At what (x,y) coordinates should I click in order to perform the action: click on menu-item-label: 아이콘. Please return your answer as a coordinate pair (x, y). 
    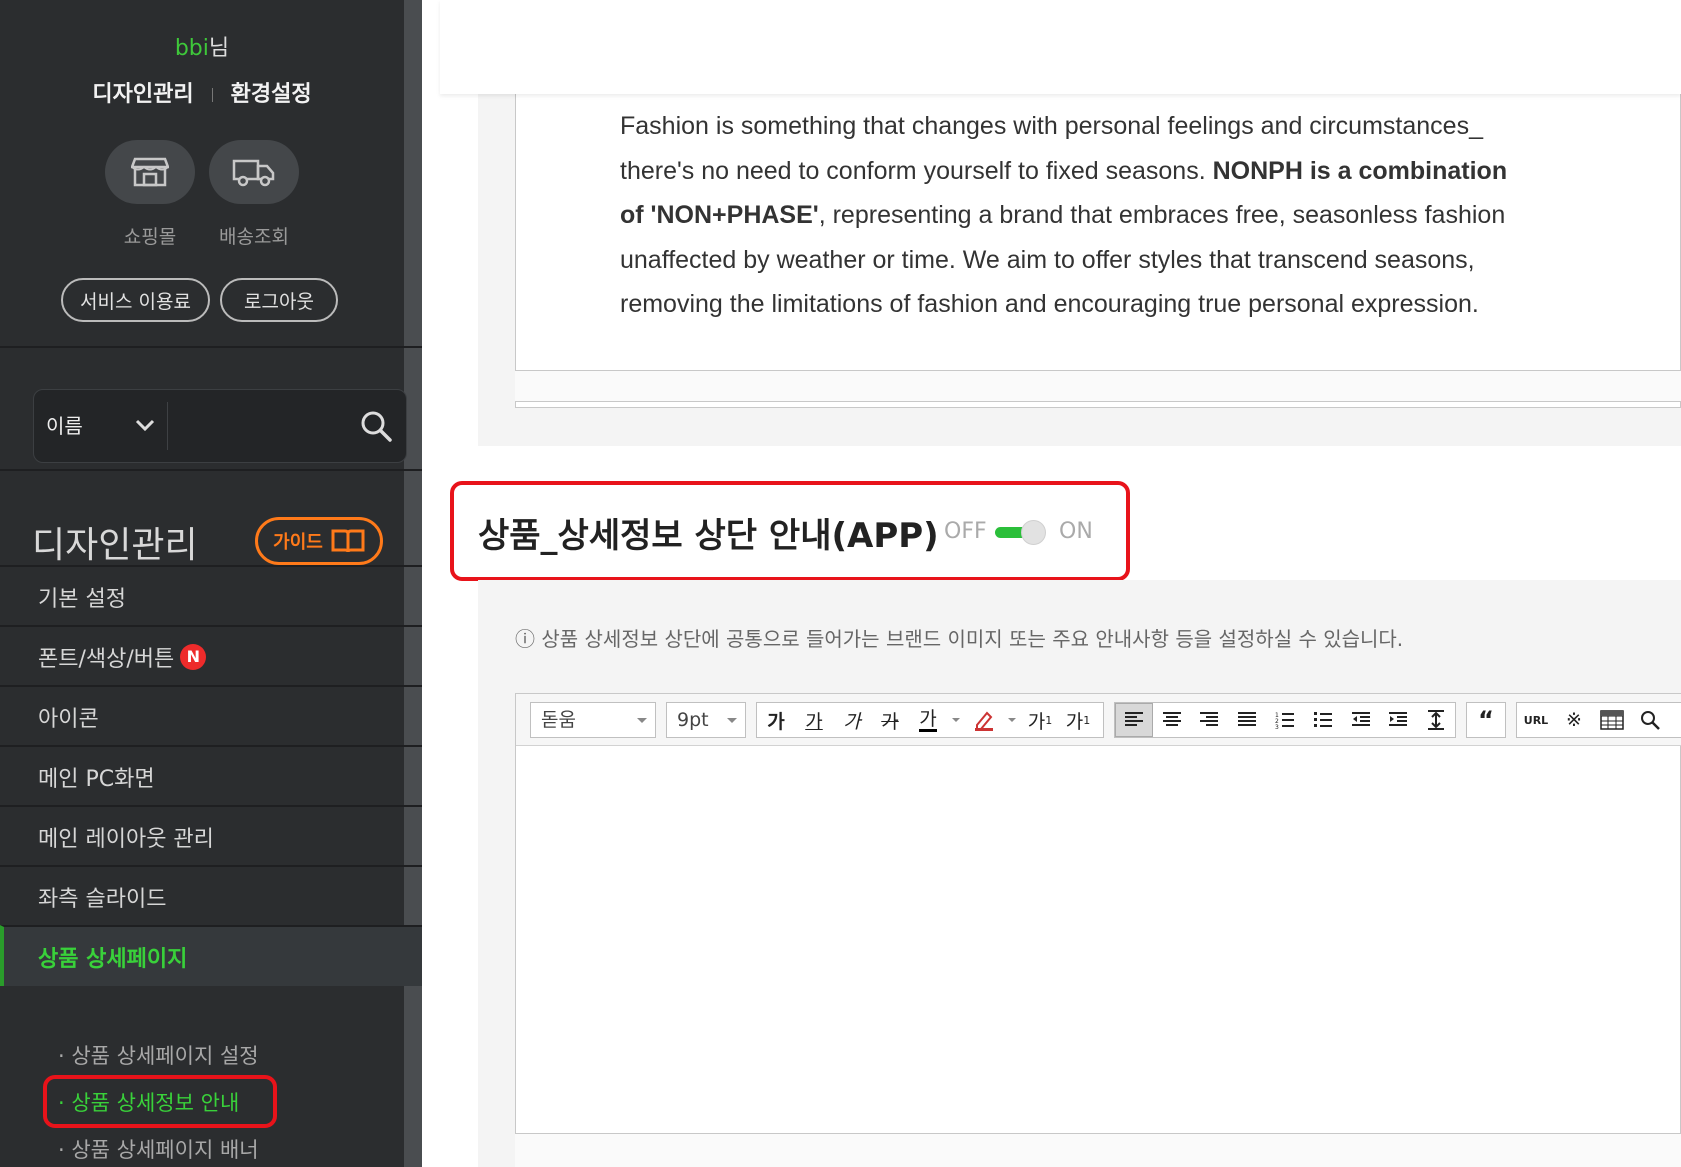
    Looking at the image, I should click on (68, 719).